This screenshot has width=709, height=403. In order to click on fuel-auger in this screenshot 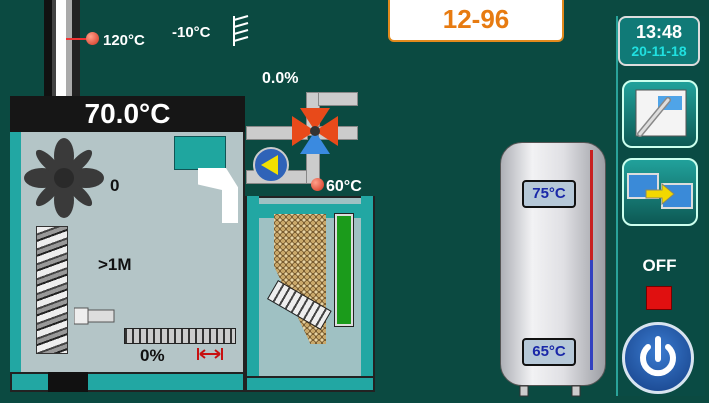, I will do `click(52, 290)`.